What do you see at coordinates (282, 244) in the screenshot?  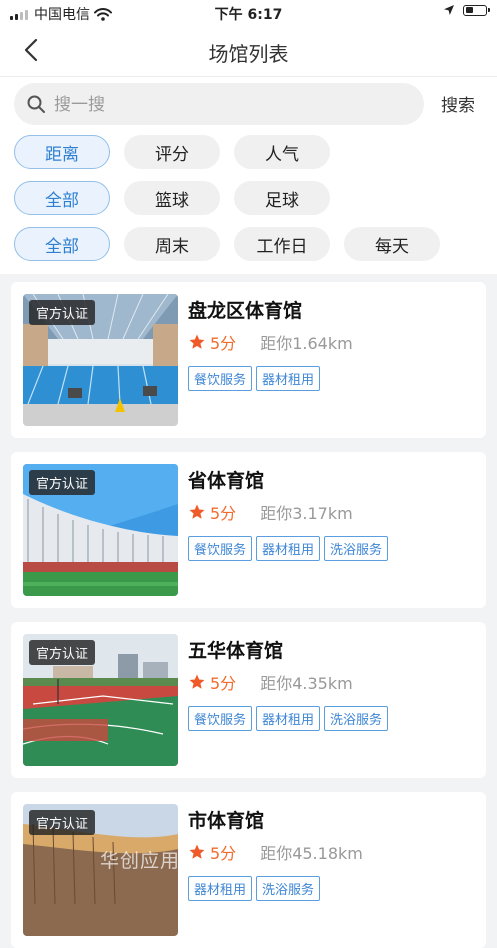 I see `filter-chip: 工作日` at bounding box center [282, 244].